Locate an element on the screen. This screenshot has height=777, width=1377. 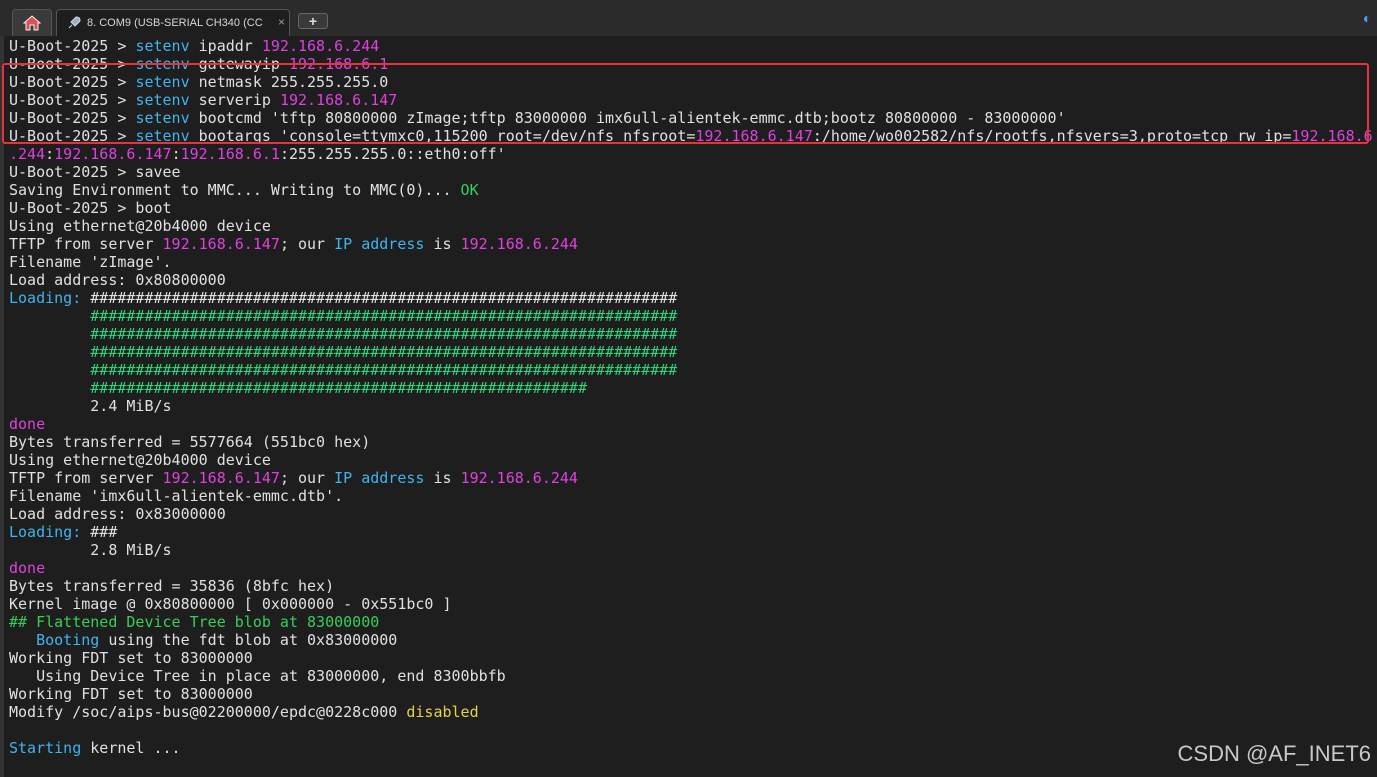
terminal-text: using the fdt blob at 0x83000000 is located at coordinates (248, 640).